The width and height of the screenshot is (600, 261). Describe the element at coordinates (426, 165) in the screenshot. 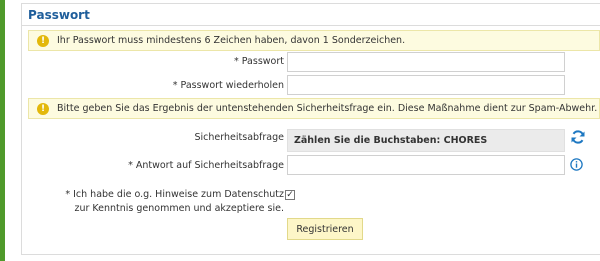

I see `security-answer-input` at that location.